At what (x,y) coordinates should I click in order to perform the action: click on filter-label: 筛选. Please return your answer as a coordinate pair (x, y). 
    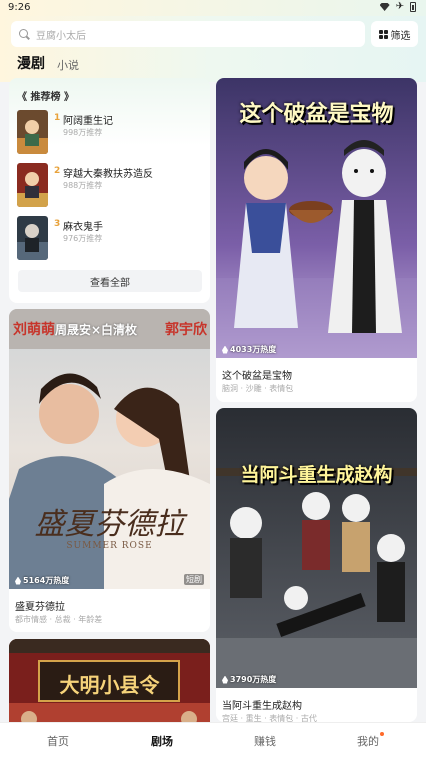
    Looking at the image, I should click on (400, 36).